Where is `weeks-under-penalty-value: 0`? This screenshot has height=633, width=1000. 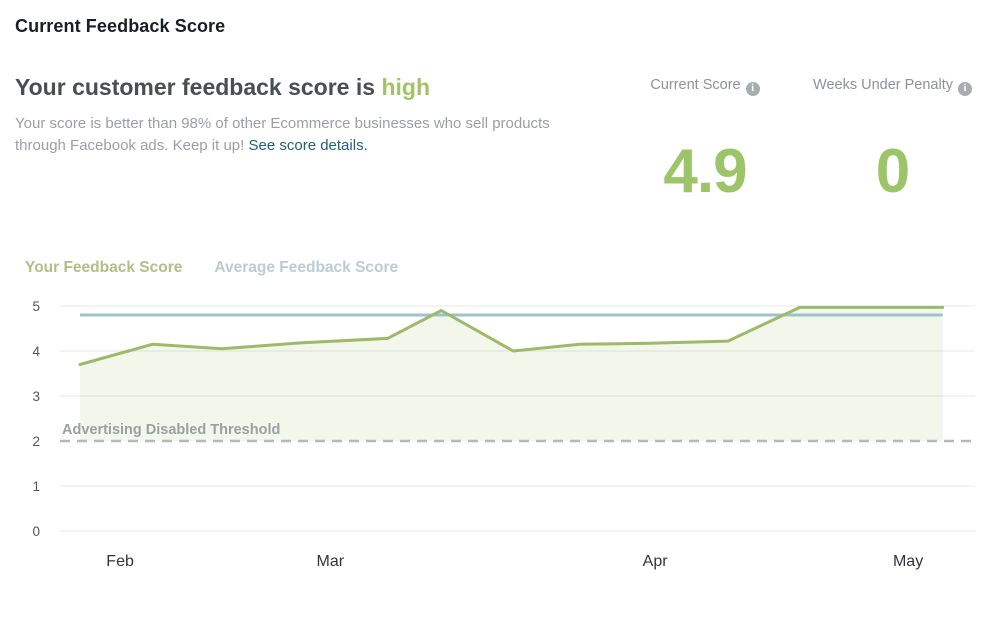 weeks-under-penalty-value: 0 is located at coordinates (892, 171).